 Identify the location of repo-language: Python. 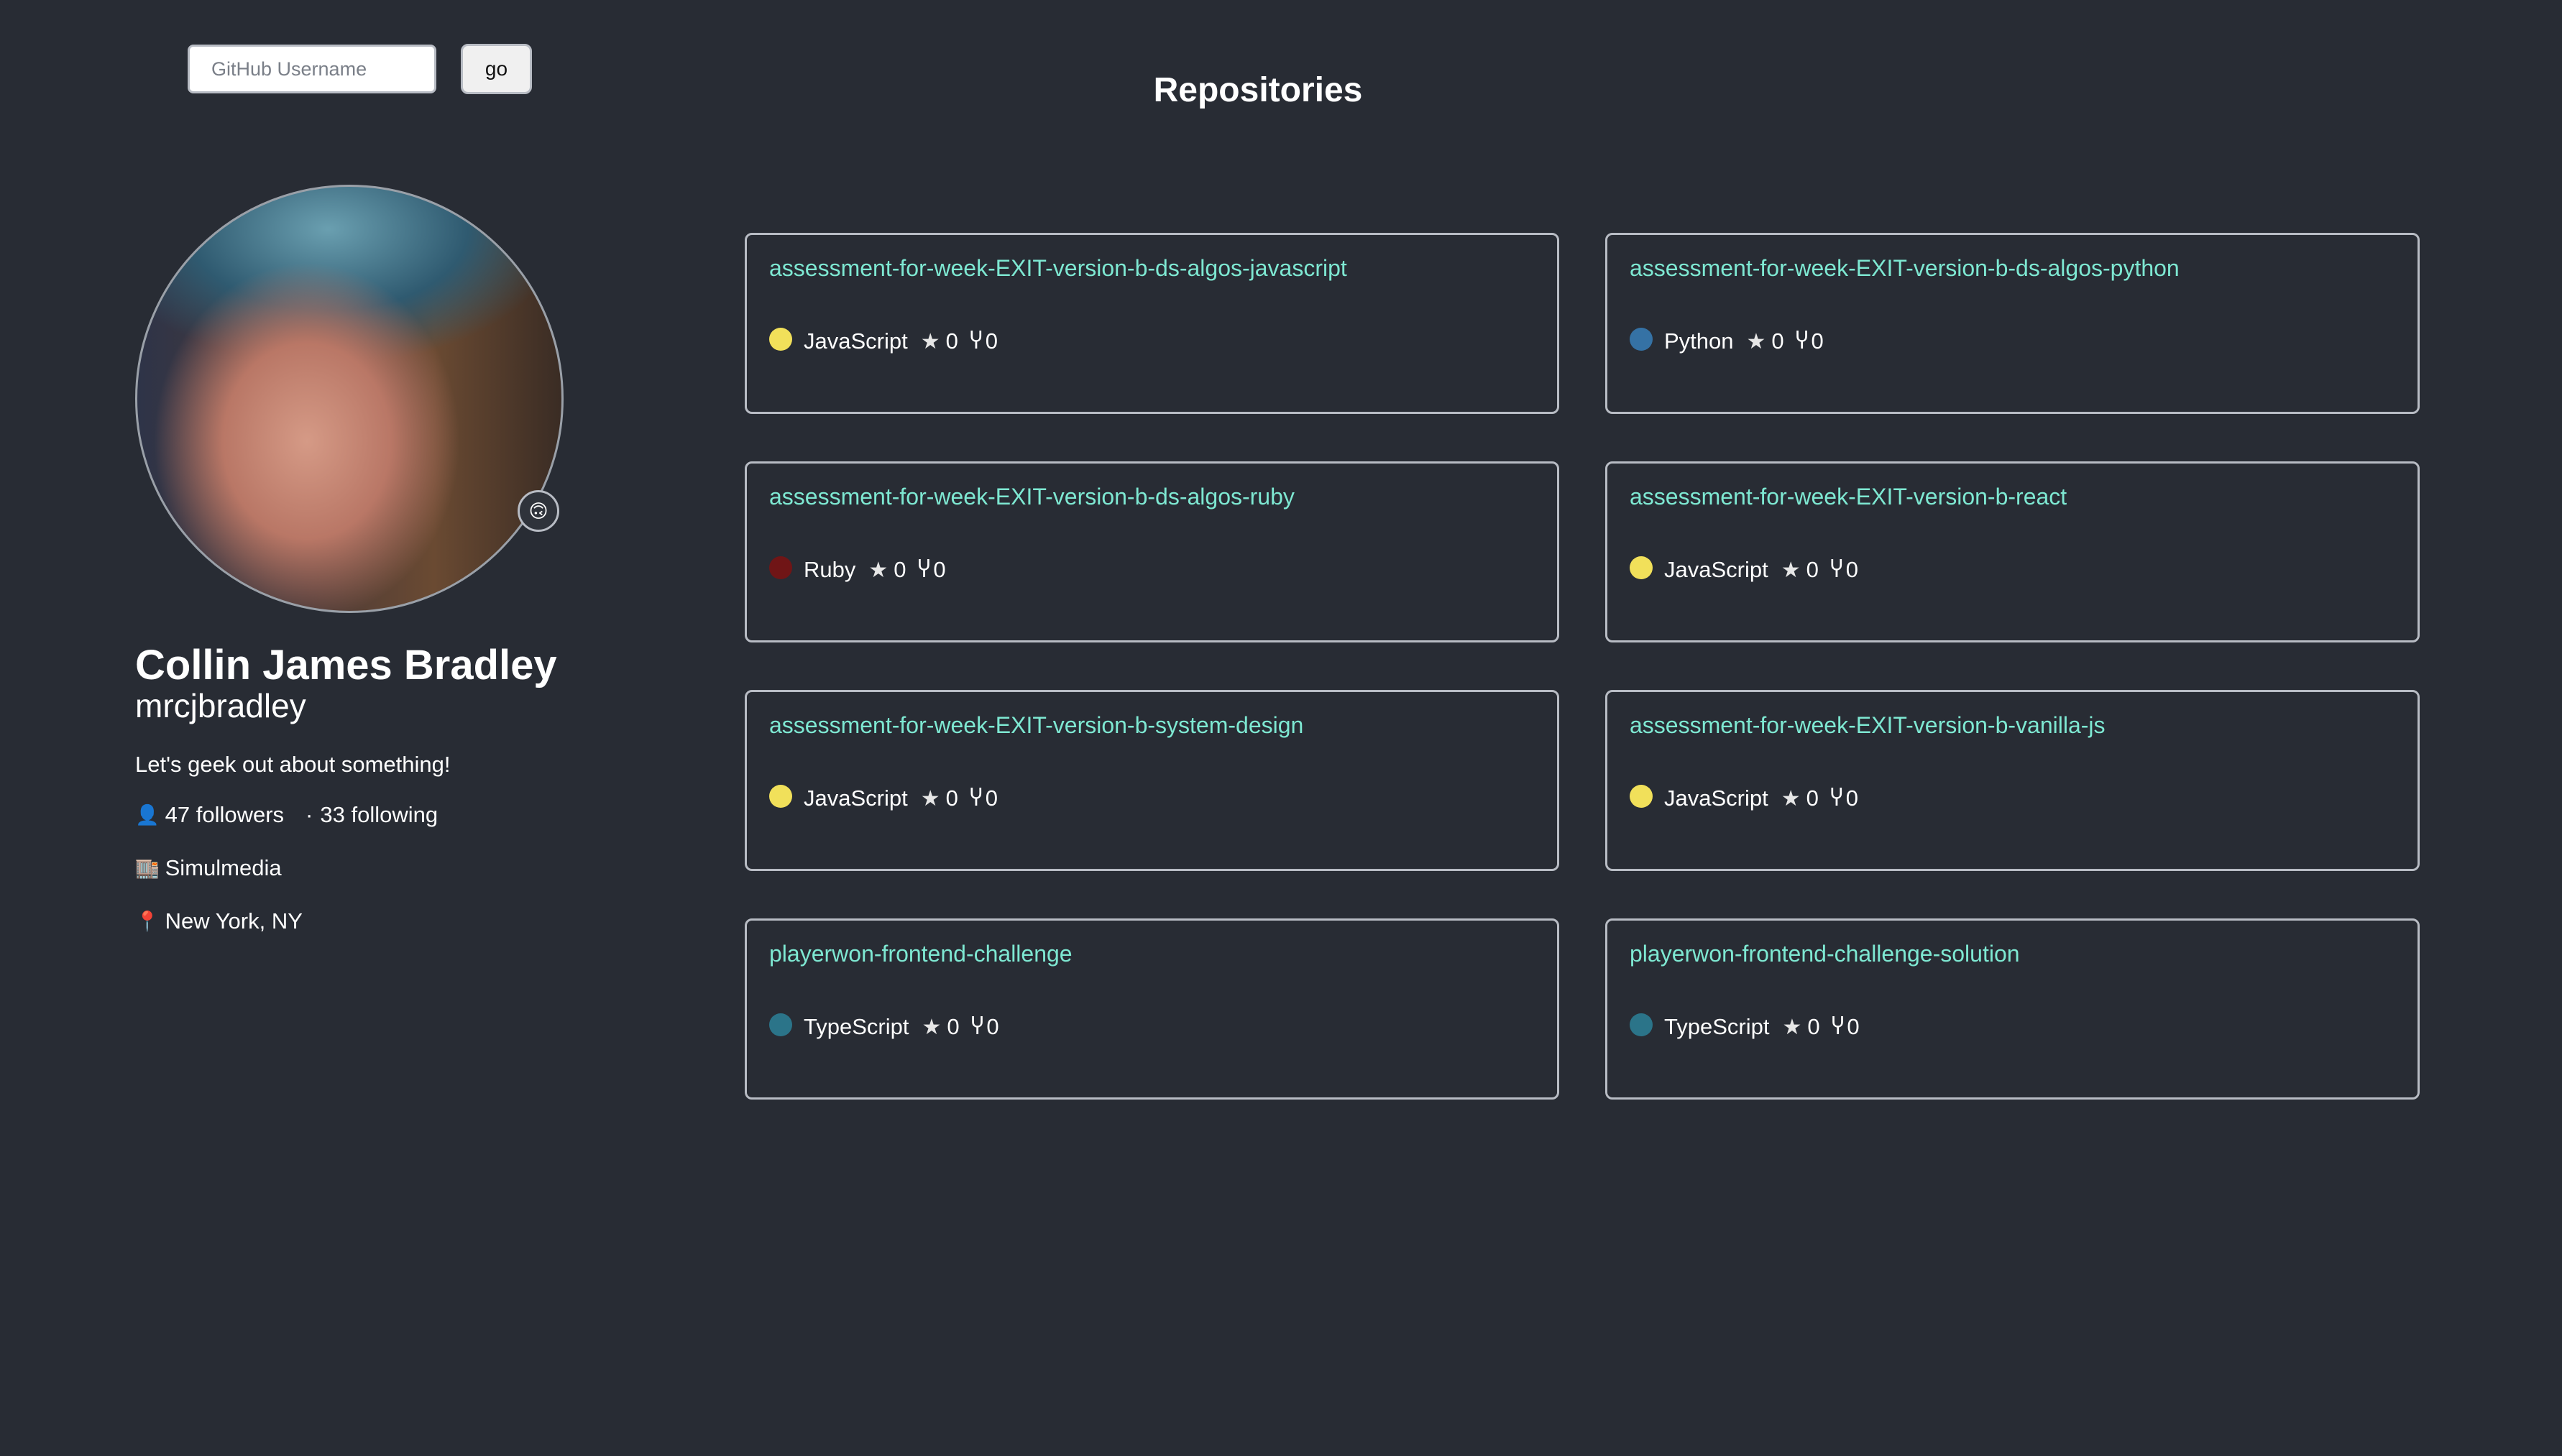
(1699, 341).